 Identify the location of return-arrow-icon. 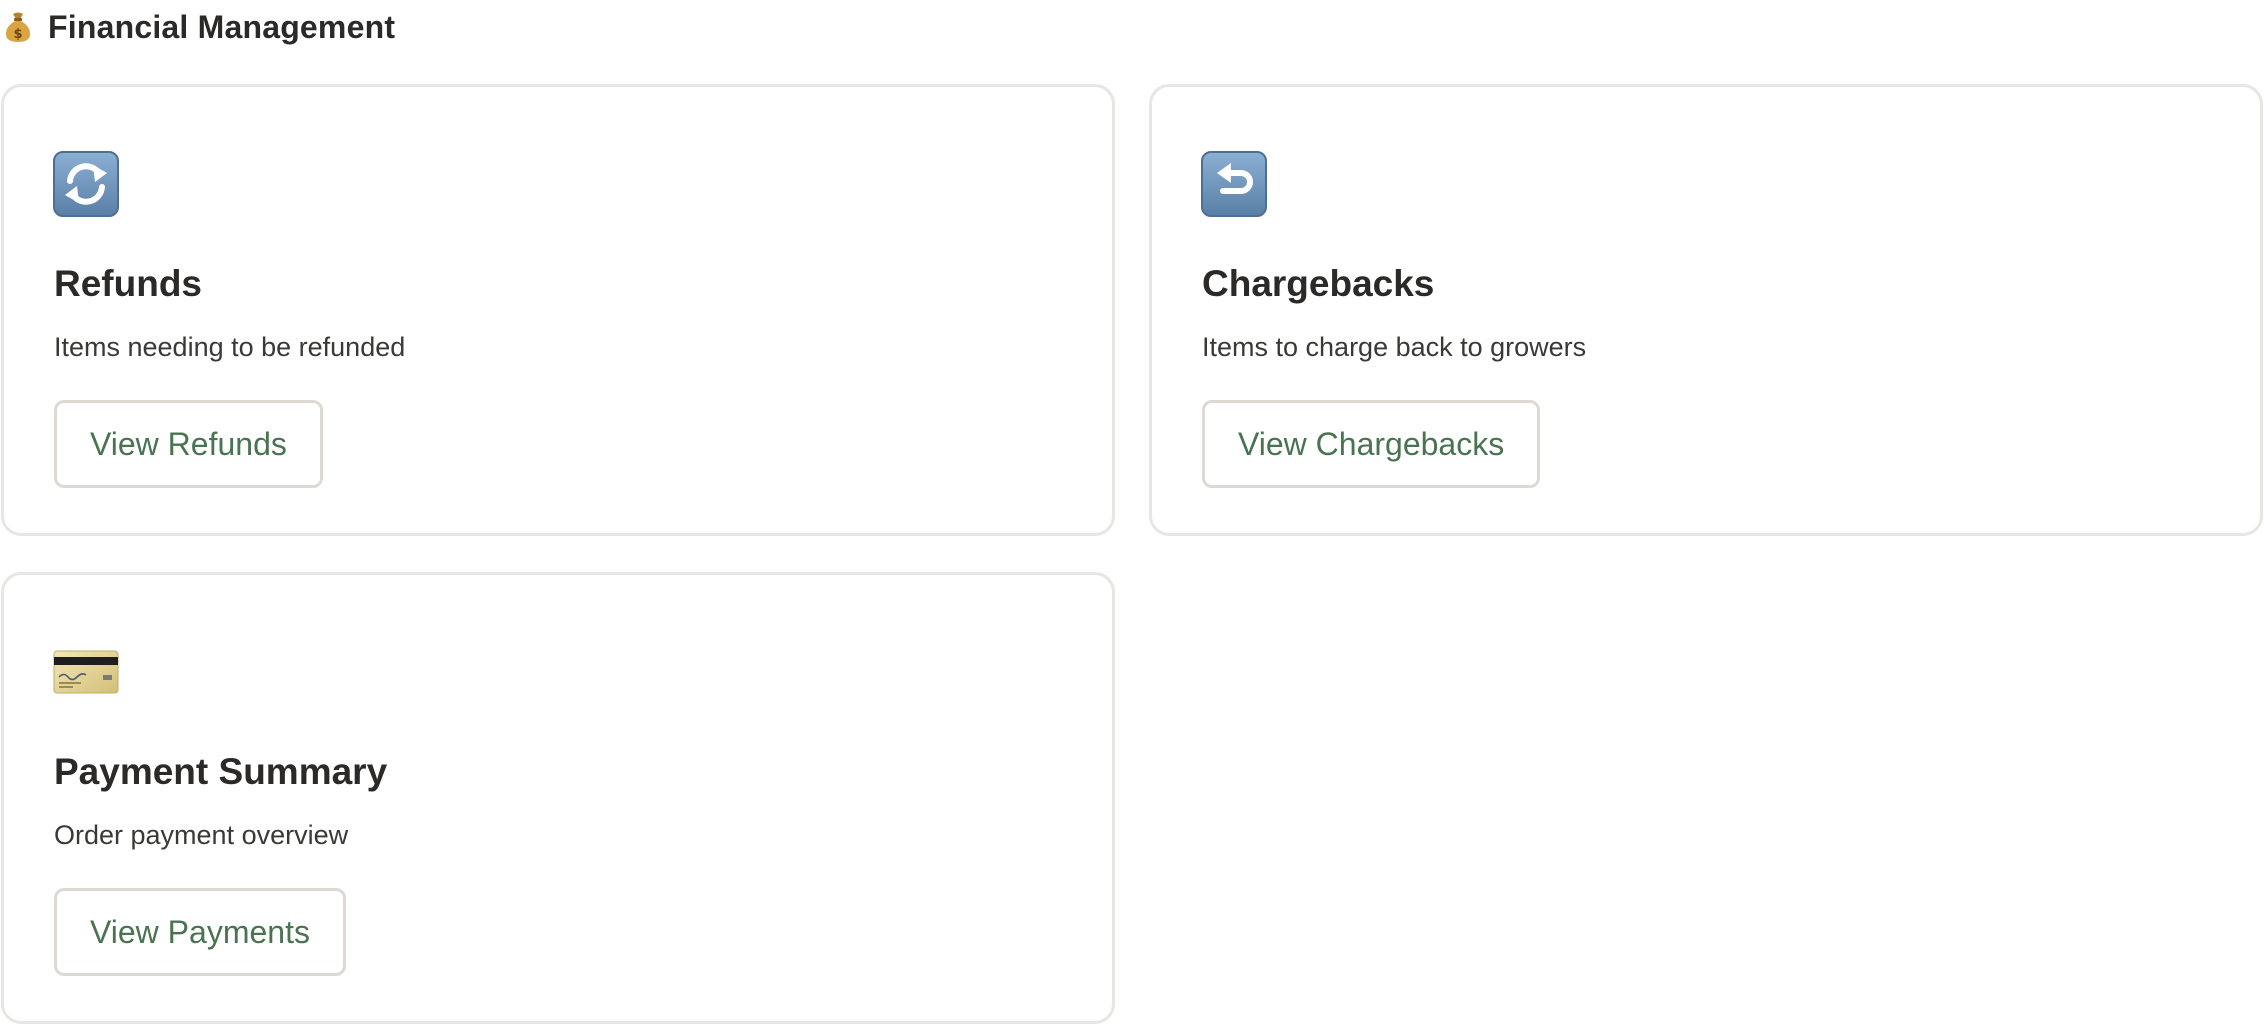
(1234, 184).